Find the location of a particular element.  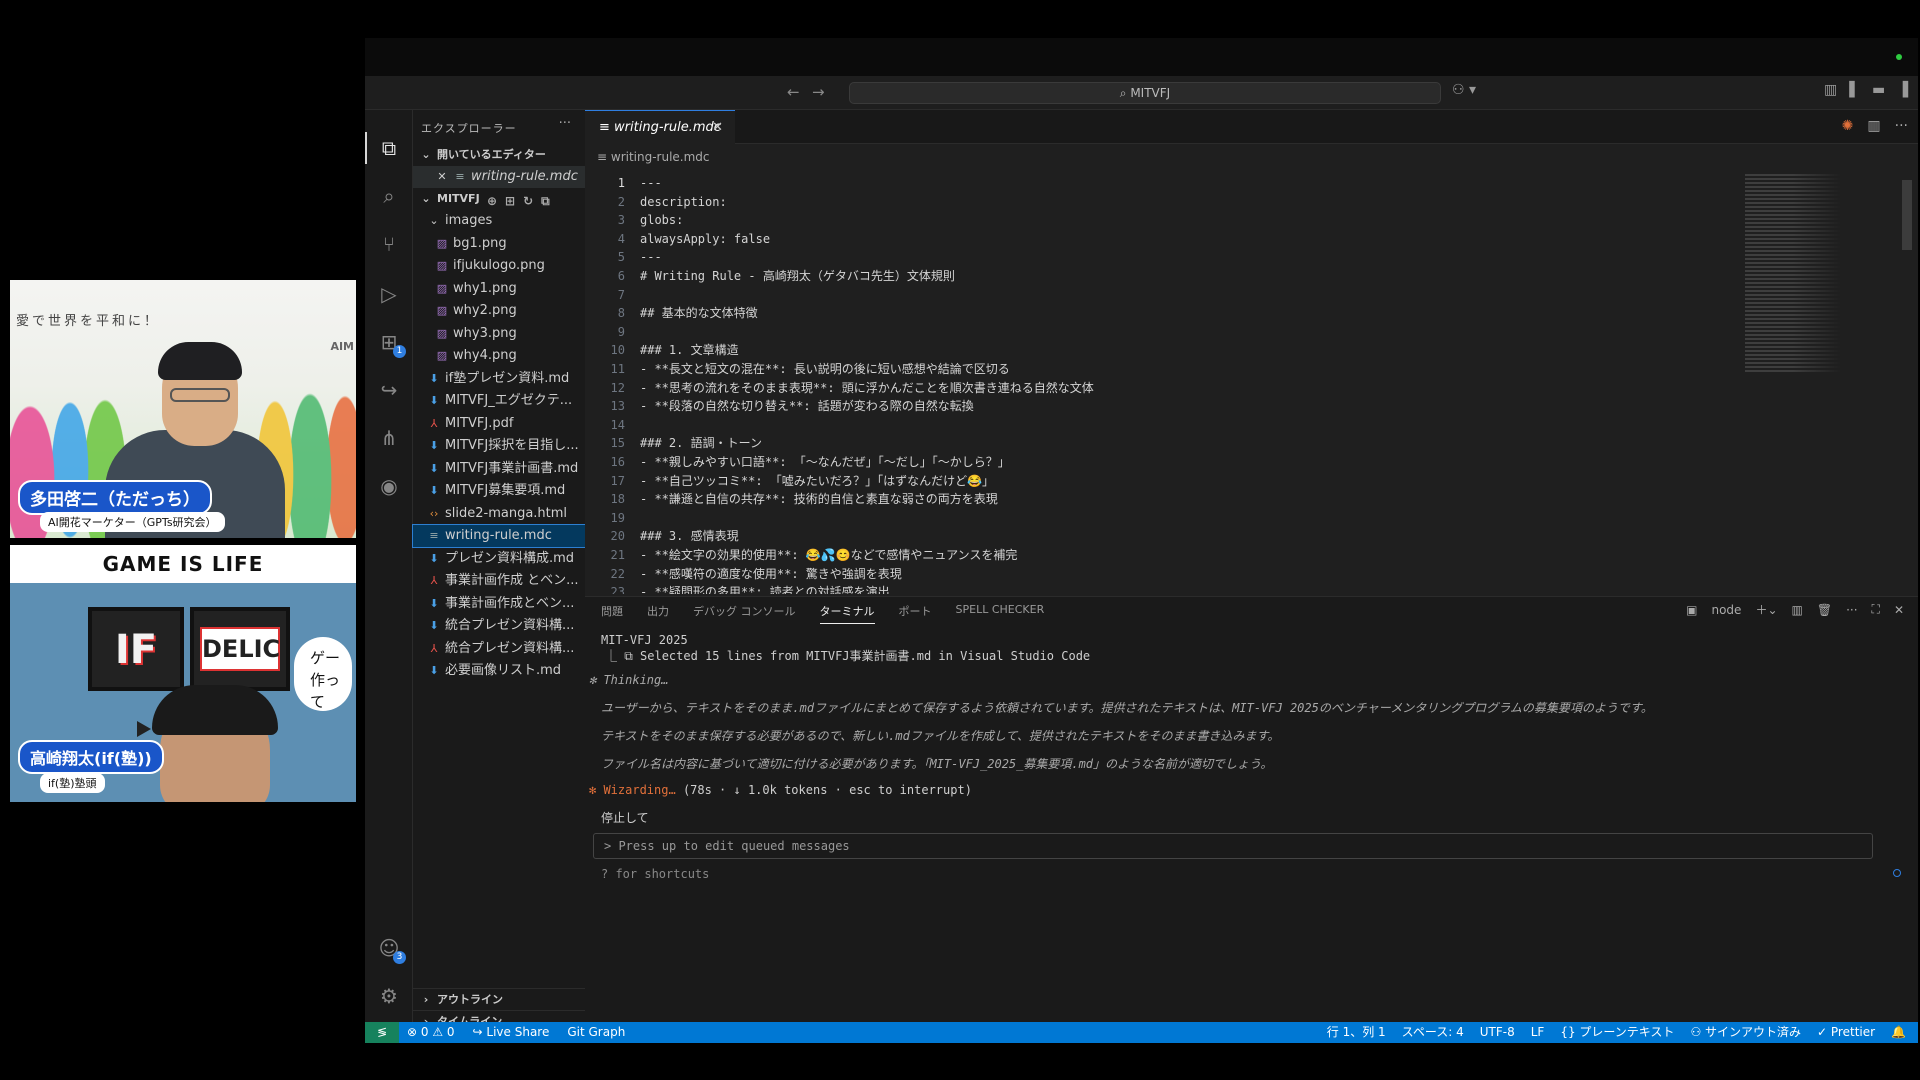

outline-section: › アウトライン is located at coordinates (499, 997).